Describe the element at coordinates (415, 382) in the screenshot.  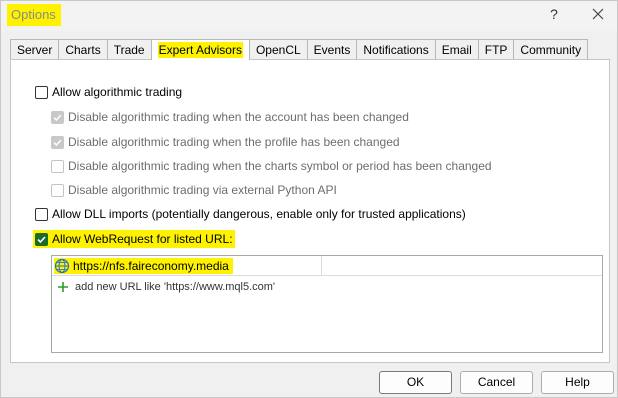
I see `ok-button: OK` at that location.